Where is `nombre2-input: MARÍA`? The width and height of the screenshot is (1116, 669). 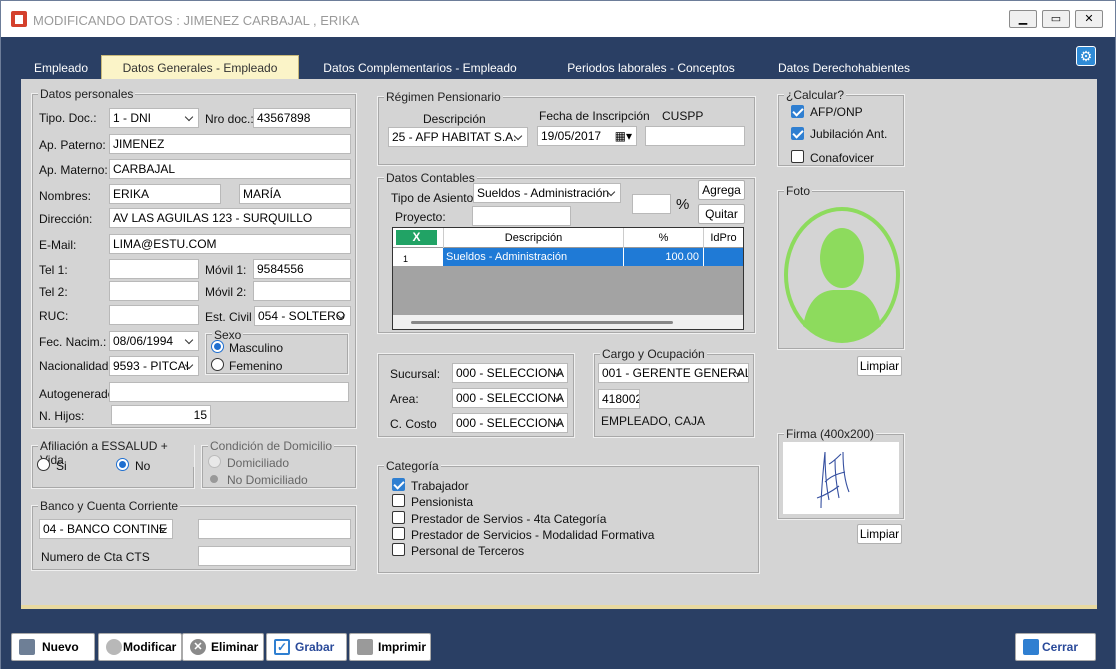
nombre2-input: MARÍA is located at coordinates (295, 194).